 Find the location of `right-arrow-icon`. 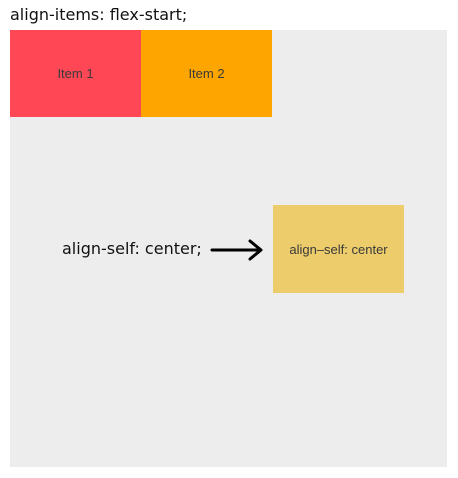

right-arrow-icon is located at coordinates (236, 250).